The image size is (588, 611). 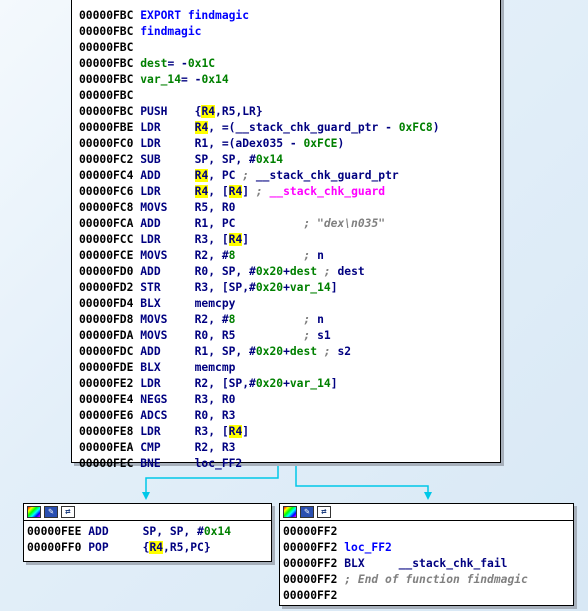 What do you see at coordinates (188, 367) in the screenshot?
I see `instruction-text: BLX memcmp` at bounding box center [188, 367].